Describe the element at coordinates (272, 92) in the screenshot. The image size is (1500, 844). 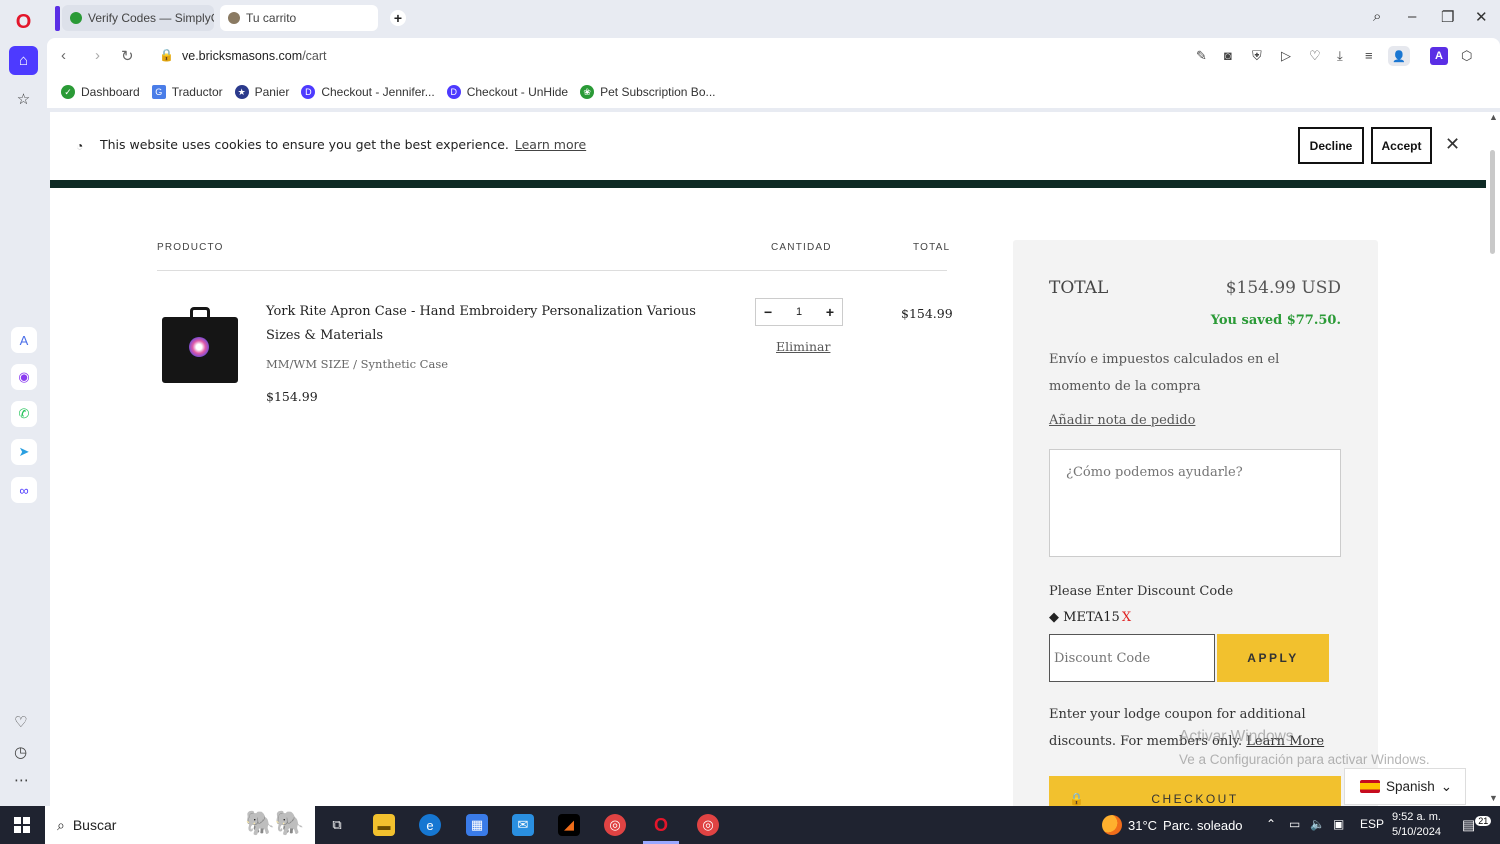
I see `bookmark-label: Panier` at that location.